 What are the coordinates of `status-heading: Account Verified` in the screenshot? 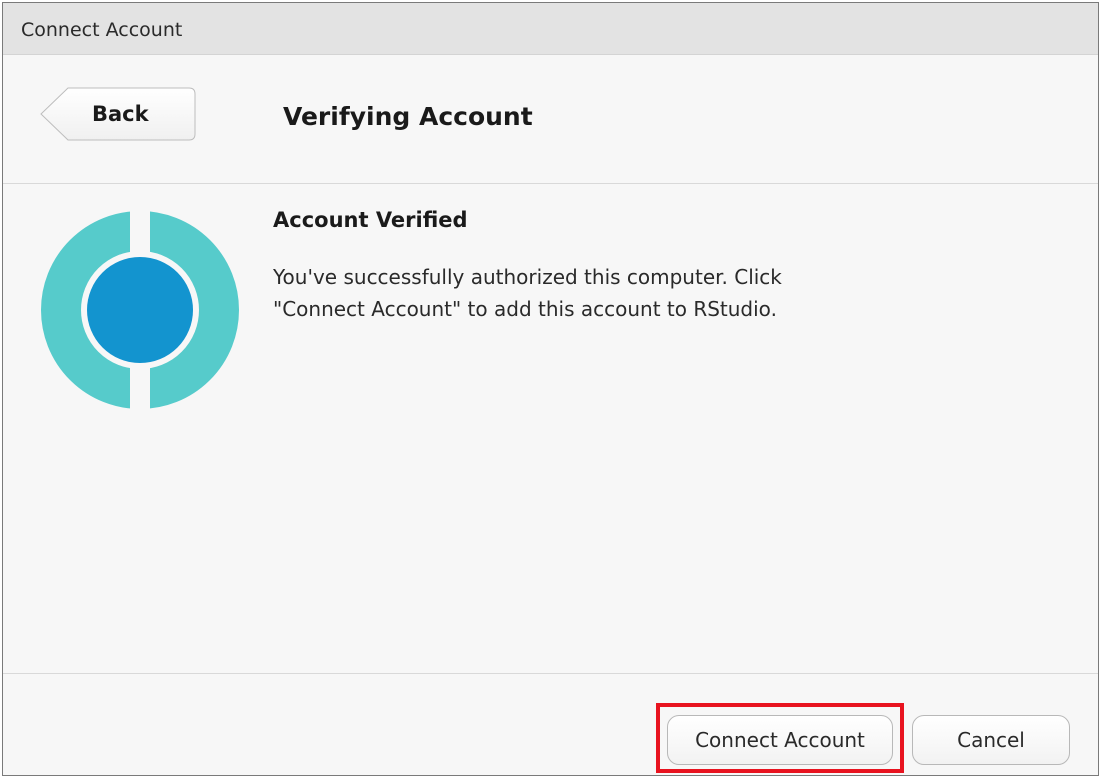 It's located at (370, 220).